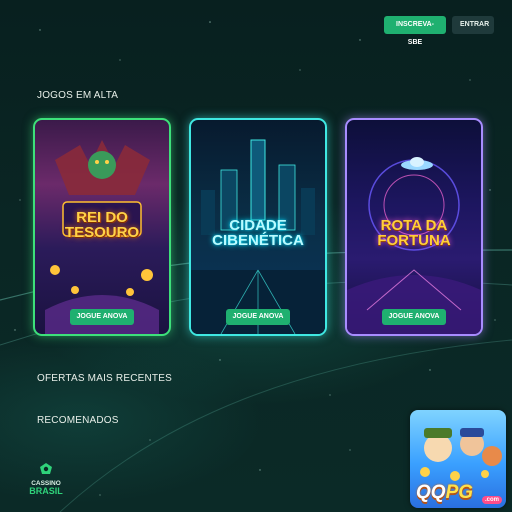 Image resolution: width=512 pixels, height=512 pixels. Describe the element at coordinates (415, 31) in the screenshot. I see `signup-button: INSCREVA-SBE` at that location.